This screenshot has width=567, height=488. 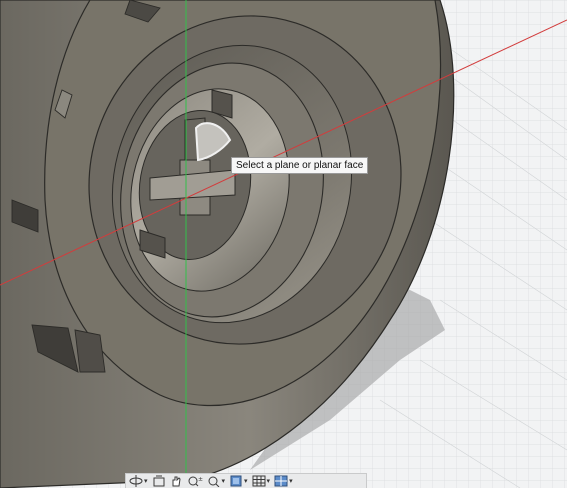 I want to click on viewports-button: ▾, so click(x=283, y=481).